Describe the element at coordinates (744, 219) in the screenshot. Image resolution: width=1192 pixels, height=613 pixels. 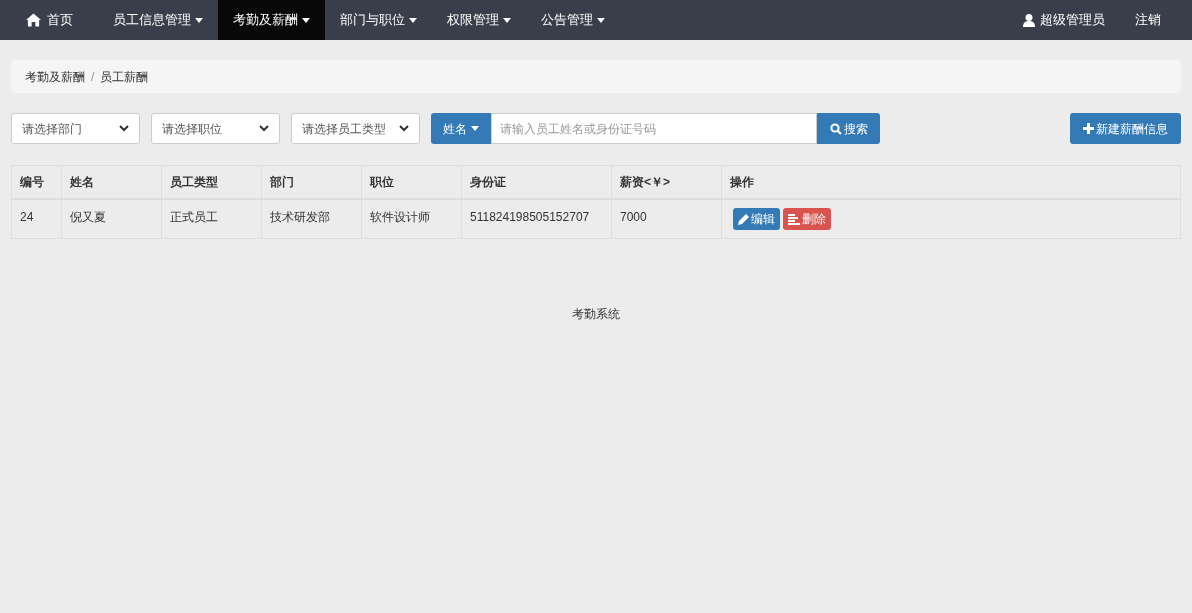
I see `pencil-icon` at that location.